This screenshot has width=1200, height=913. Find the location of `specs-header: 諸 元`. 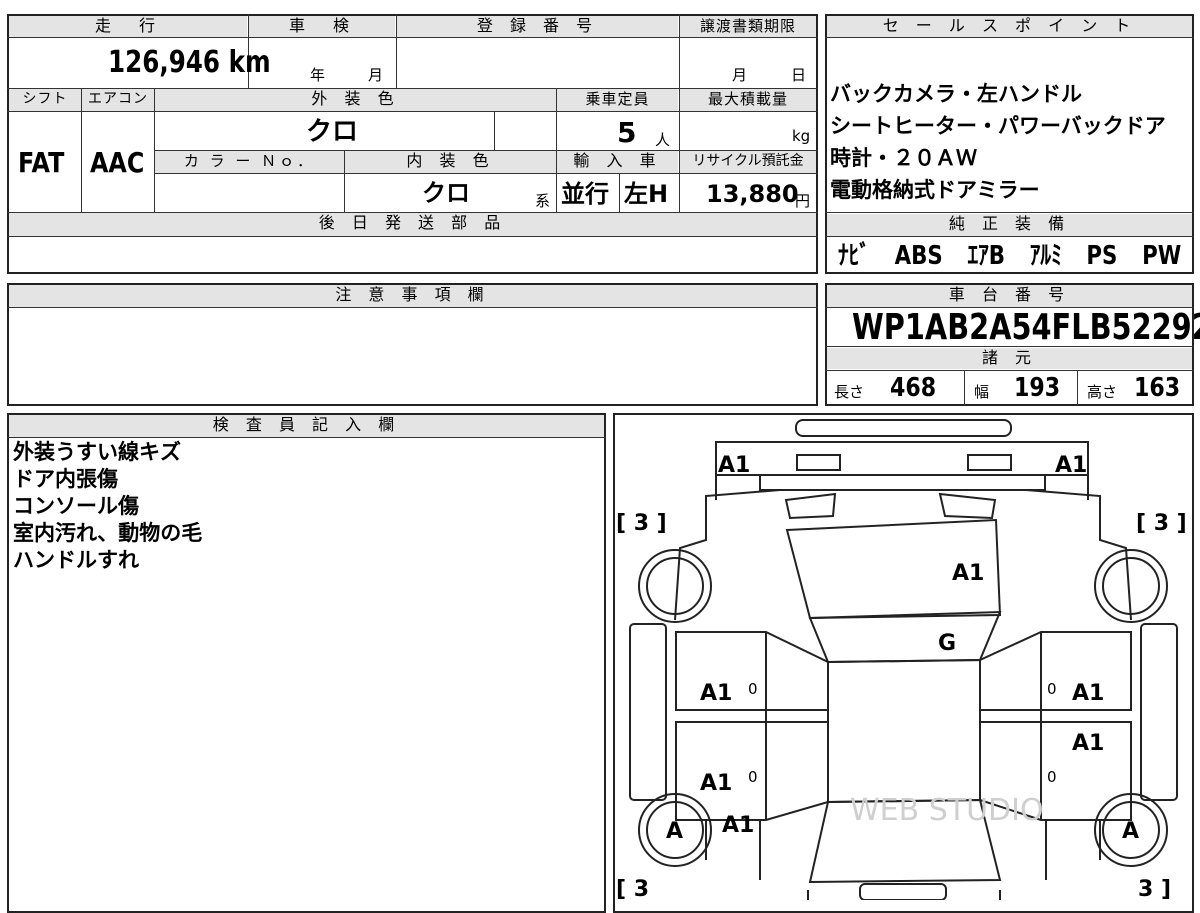

specs-header: 諸 元 is located at coordinates (1009, 358).